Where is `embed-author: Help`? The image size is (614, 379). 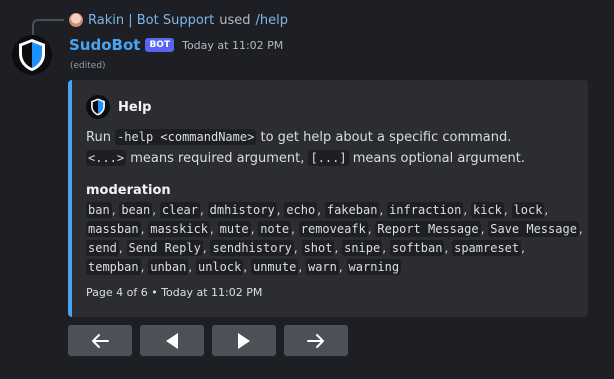 embed-author: Help is located at coordinates (118, 107).